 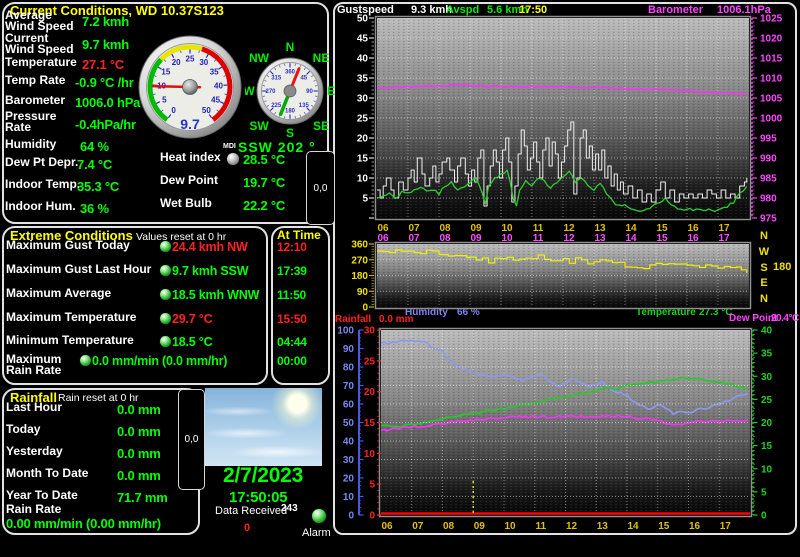 I want to click on svg-text: 980, so click(x=768, y=199).